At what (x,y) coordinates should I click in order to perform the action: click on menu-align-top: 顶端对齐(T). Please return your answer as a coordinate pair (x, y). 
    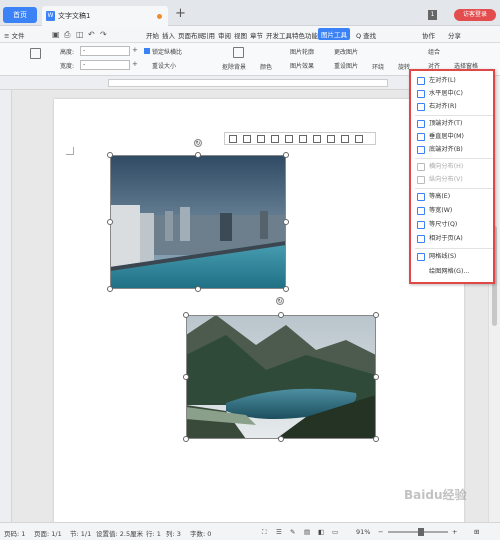
    Looking at the image, I should click on (454, 124).